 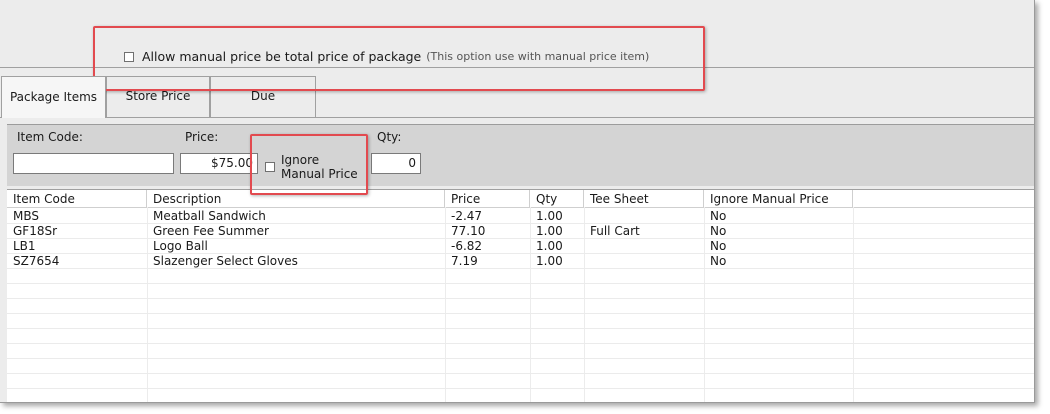 I want to click on column-header-ignore-manual-price: Ignore Manual Price, so click(x=778, y=198).